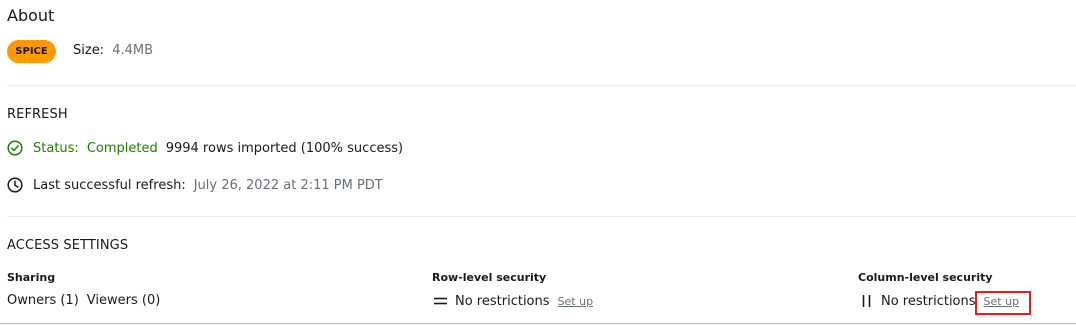 This screenshot has width=1076, height=325. I want to click on row-level-security-heading: Row-level security, so click(489, 277).